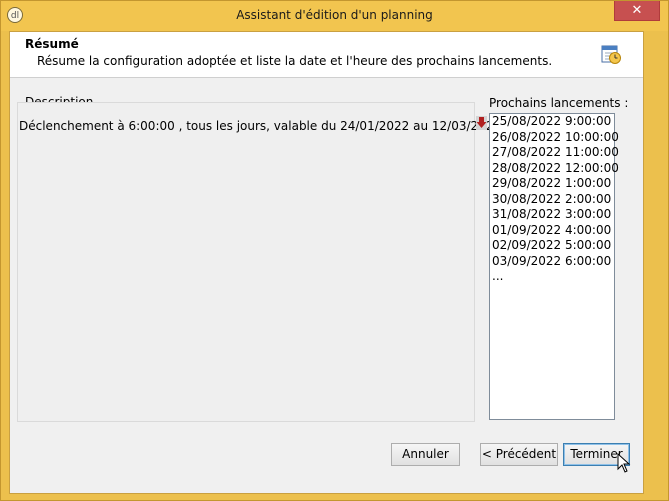  What do you see at coordinates (519, 454) in the screenshot?
I see `previous-button: < Précédent` at bounding box center [519, 454].